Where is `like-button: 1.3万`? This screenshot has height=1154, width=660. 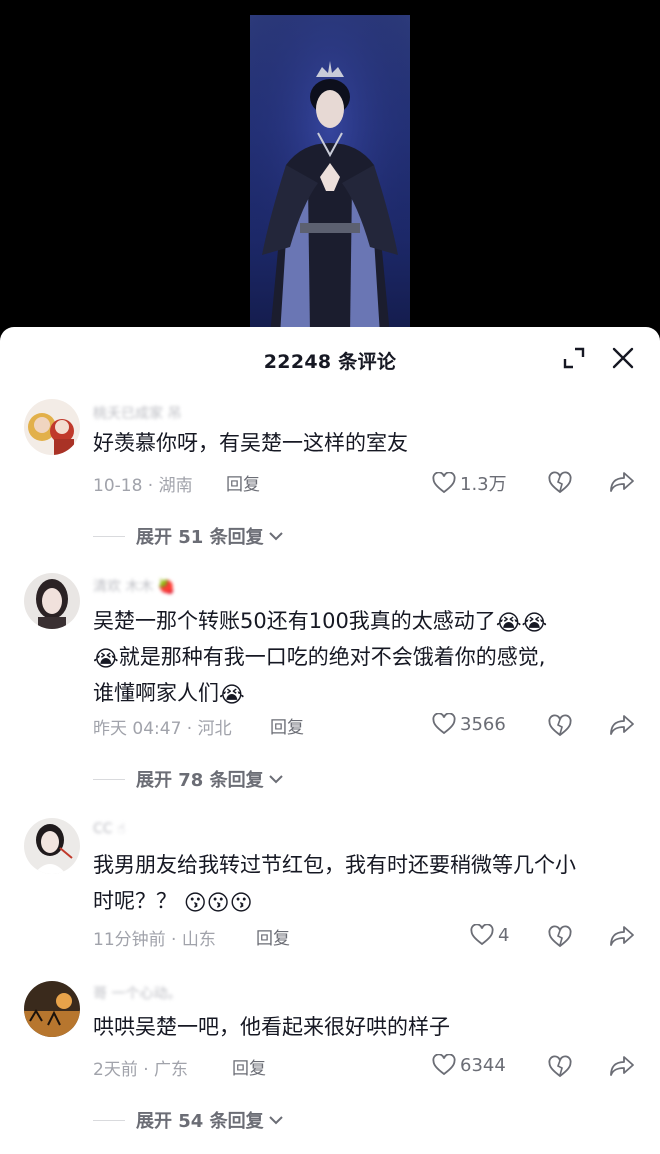
like-button: 1.3万 is located at coordinates (469, 483).